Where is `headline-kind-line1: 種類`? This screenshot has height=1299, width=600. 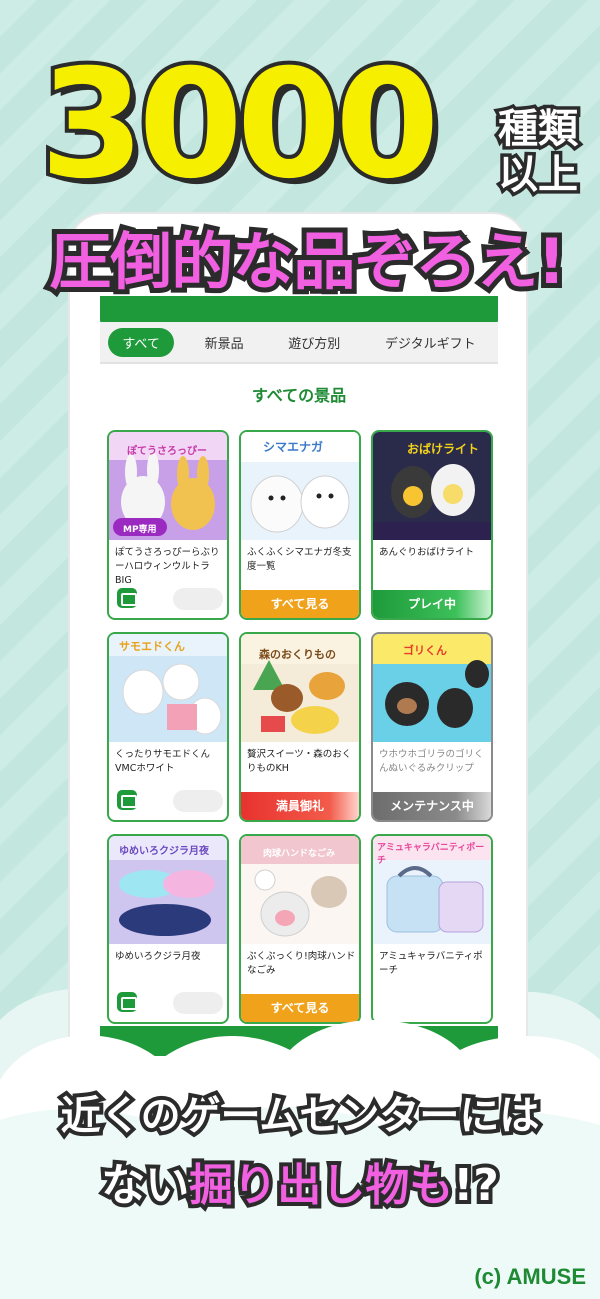 headline-kind-line1: 種類 is located at coordinates (538, 129).